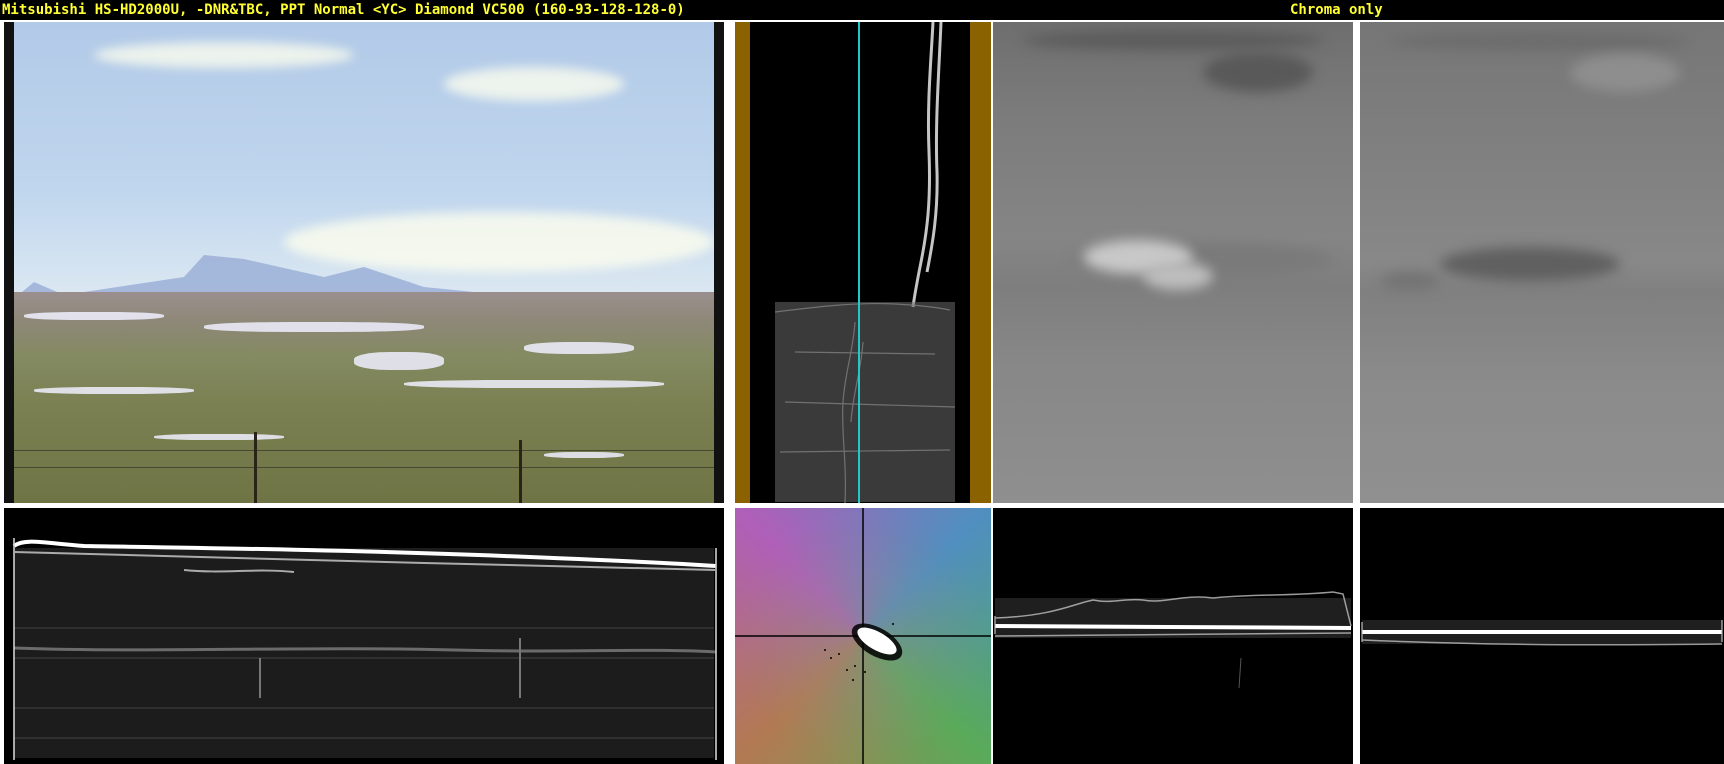 The image size is (1724, 764). I want to click on vectorscope-plot, so click(863, 636).